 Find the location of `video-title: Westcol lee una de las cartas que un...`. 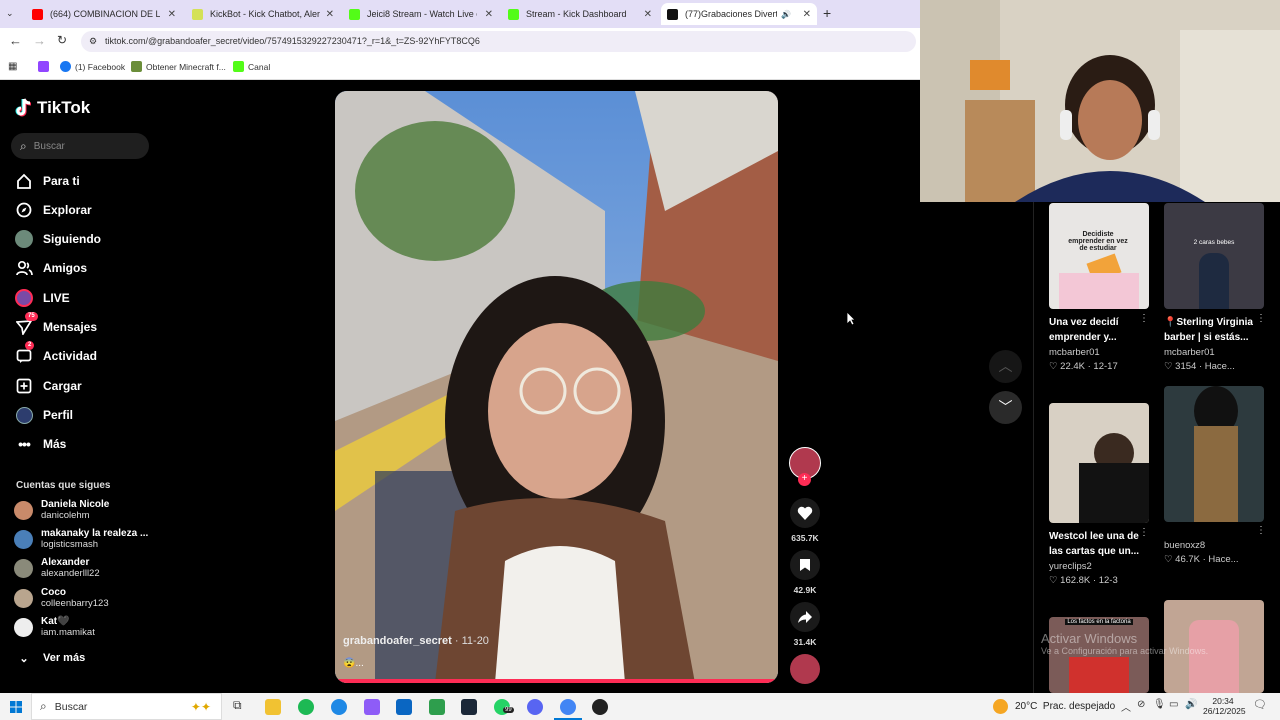

video-title: Westcol lee una de las cartas que un... is located at coordinates (1095, 544).